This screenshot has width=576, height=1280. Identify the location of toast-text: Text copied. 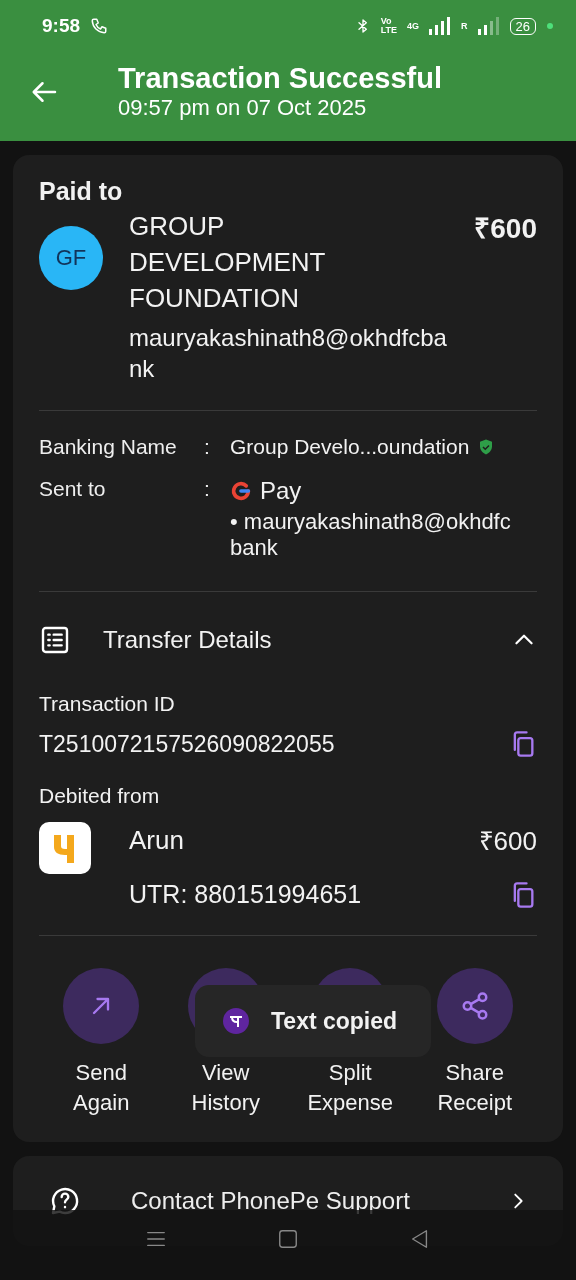
(334, 1021).